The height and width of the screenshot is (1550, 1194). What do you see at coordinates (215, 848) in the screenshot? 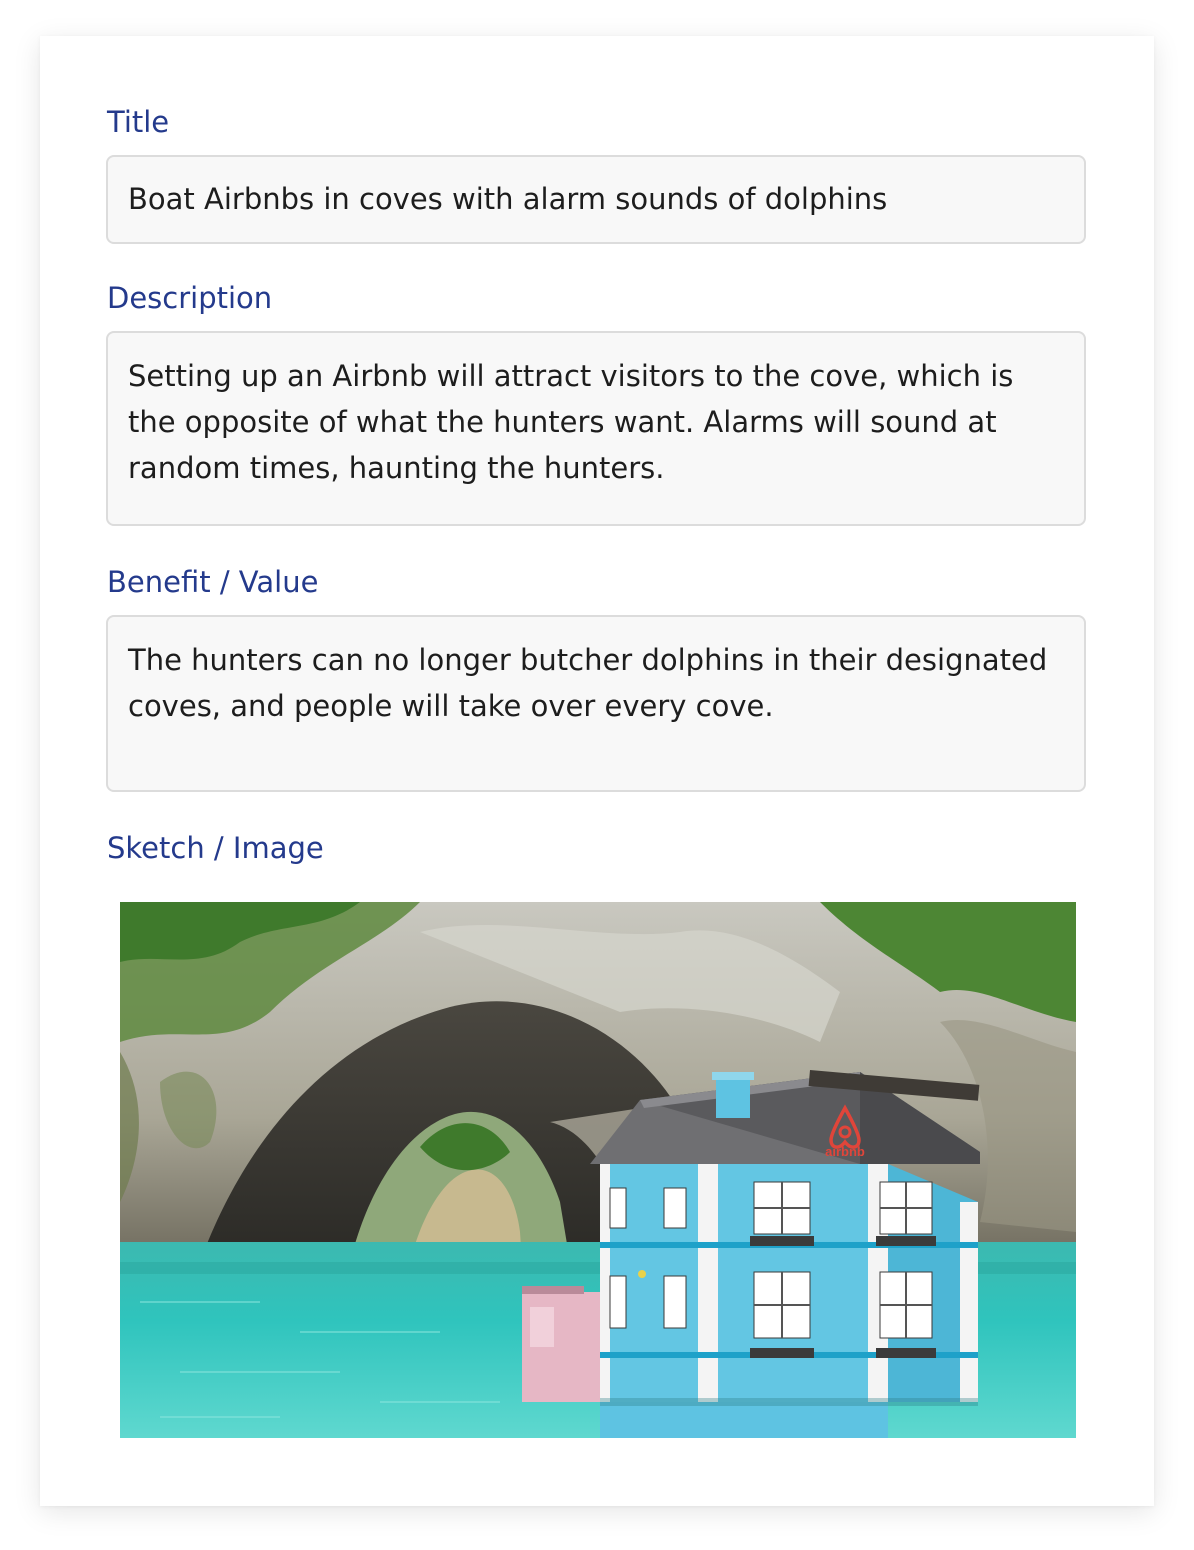
I see `sketch-label: Sketch / Image` at bounding box center [215, 848].